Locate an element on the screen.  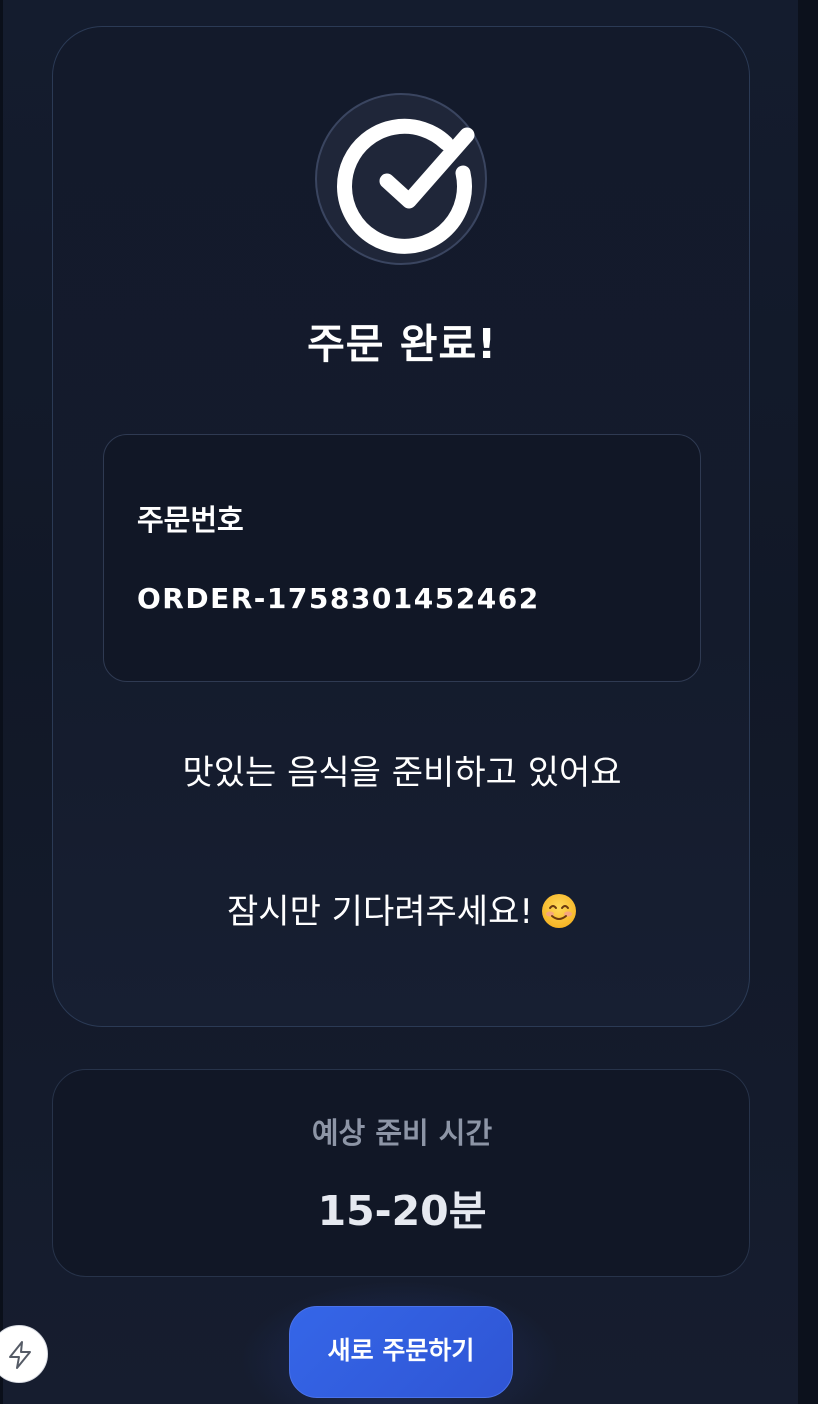
page-title: 주문 완료! is located at coordinates (402, 344).